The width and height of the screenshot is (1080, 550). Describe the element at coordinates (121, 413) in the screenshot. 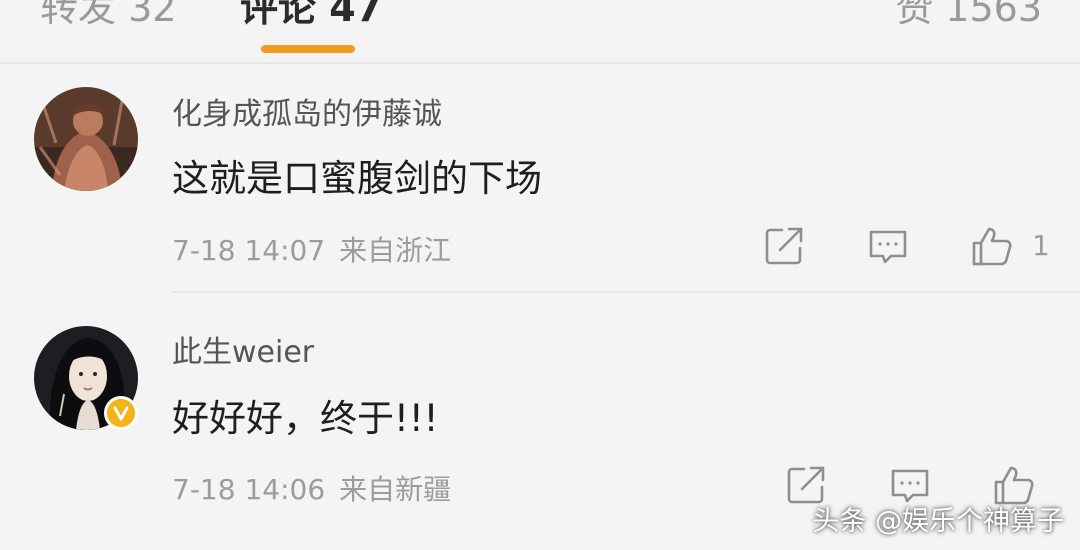

I see `verified-badge-icon` at that location.